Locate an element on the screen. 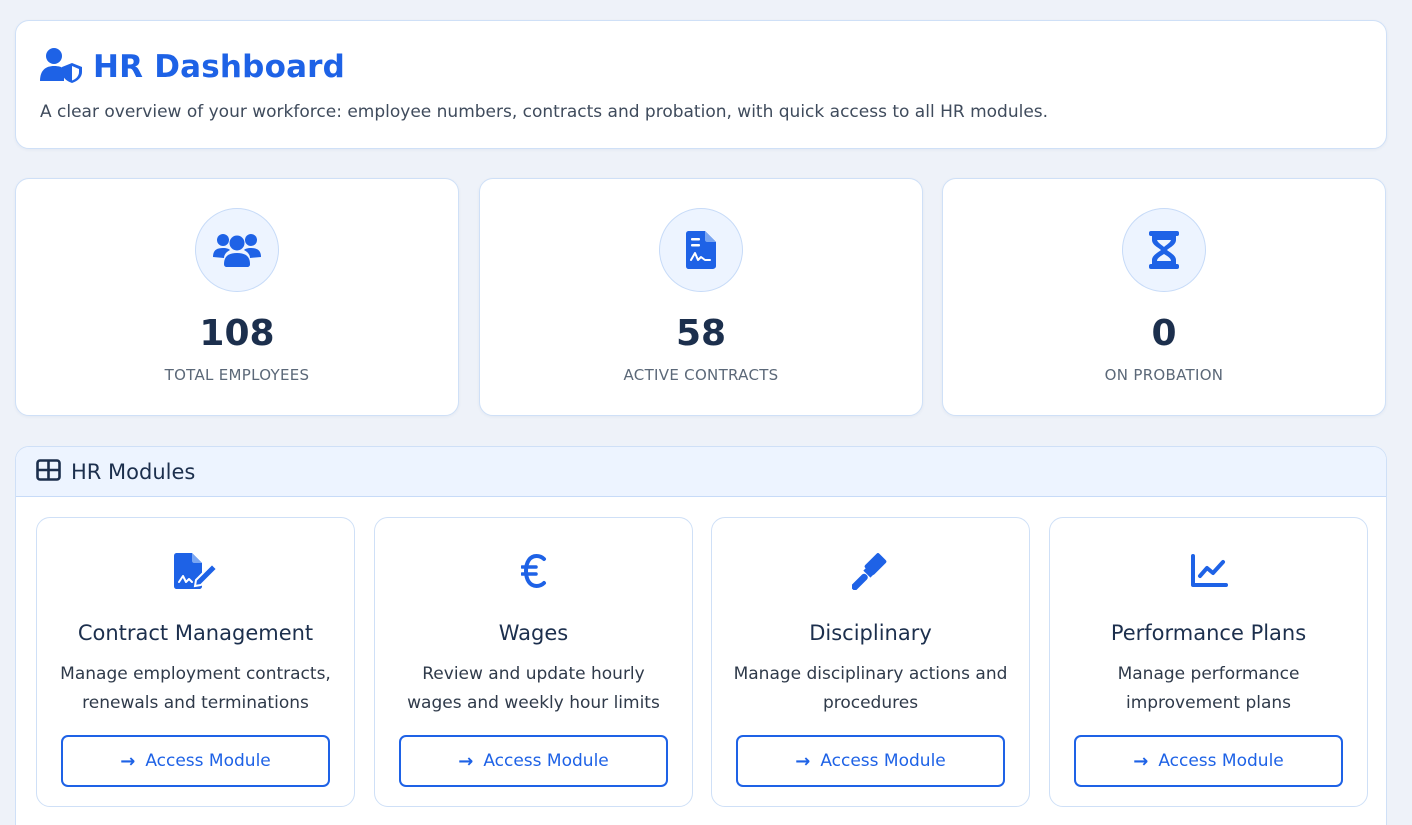  access-module-button-disciplinary: → Access Module is located at coordinates (870, 761).